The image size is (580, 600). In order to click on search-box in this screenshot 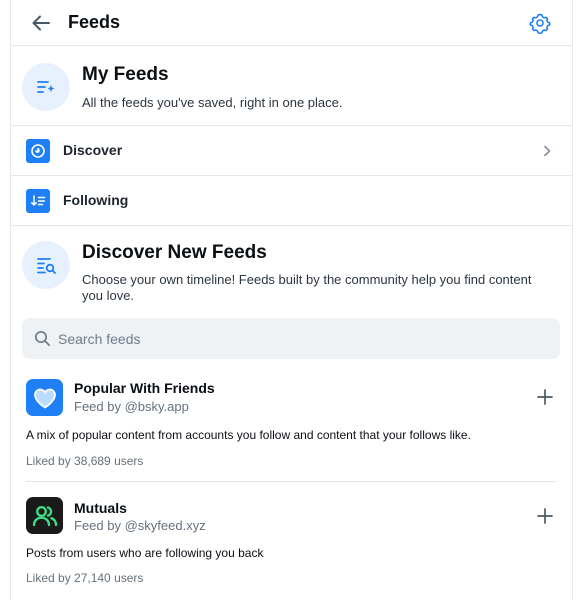, I will do `click(291, 338)`.